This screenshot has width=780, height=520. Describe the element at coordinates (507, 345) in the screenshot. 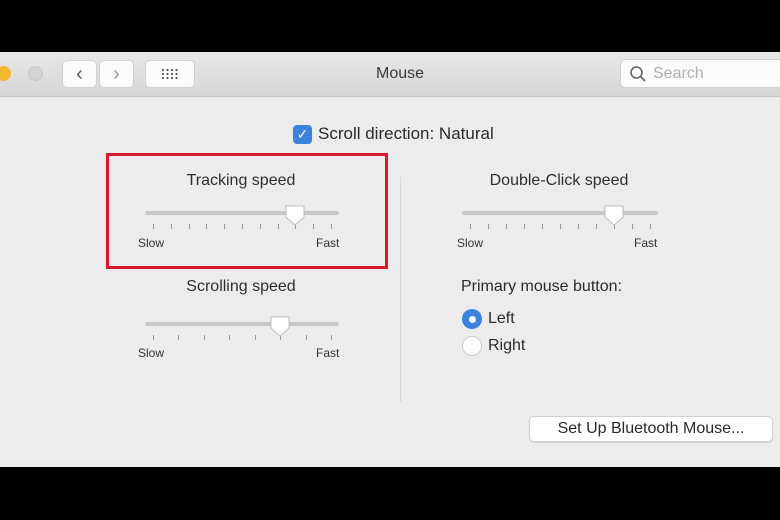

I see `radio-right-label: Right` at that location.